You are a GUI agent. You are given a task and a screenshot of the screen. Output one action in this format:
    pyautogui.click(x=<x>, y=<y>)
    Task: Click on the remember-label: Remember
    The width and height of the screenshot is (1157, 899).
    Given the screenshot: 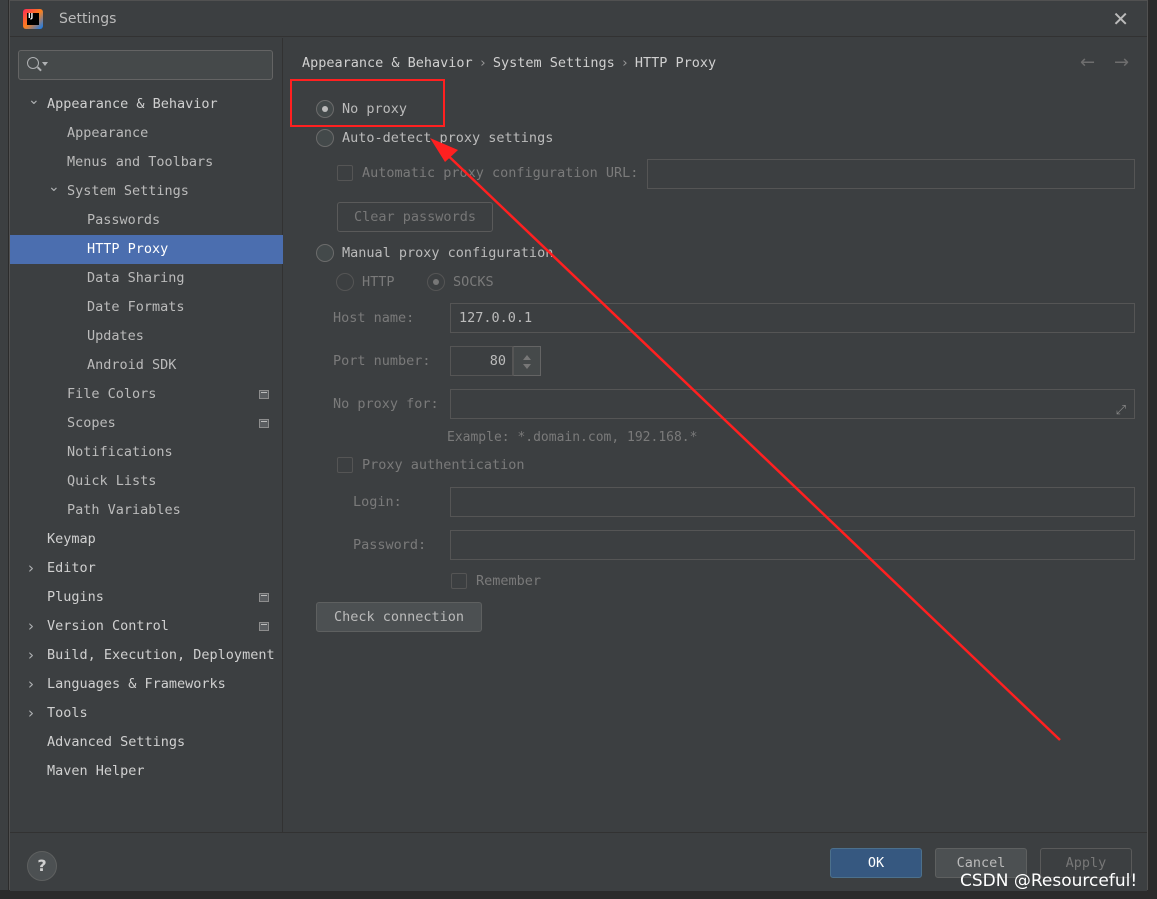 What is the action you would take?
    pyautogui.click(x=508, y=581)
    